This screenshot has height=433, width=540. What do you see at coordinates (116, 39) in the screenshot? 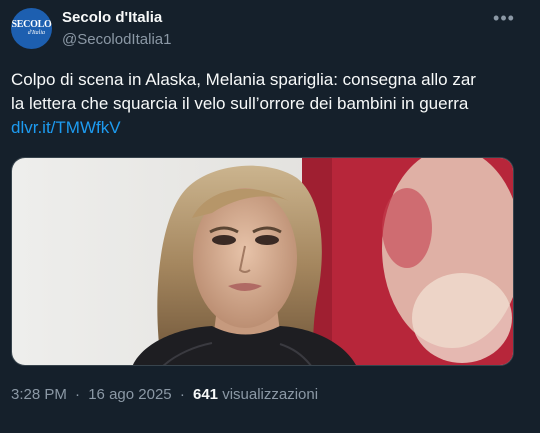
I see `author-handle: @SecolodItalia1` at bounding box center [116, 39].